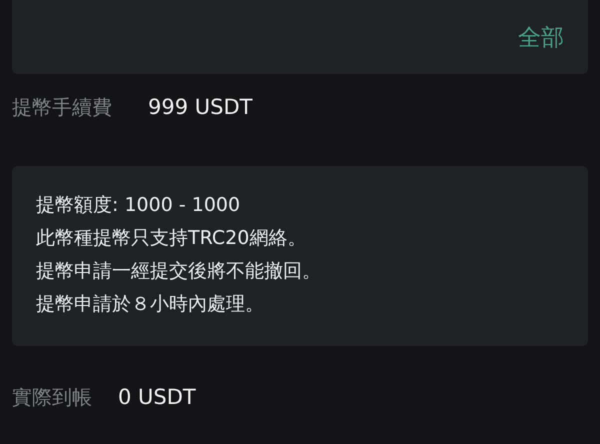  Describe the element at coordinates (150, 304) in the screenshot. I see `notice-text: 提幣申請於８小時內處理。` at that location.